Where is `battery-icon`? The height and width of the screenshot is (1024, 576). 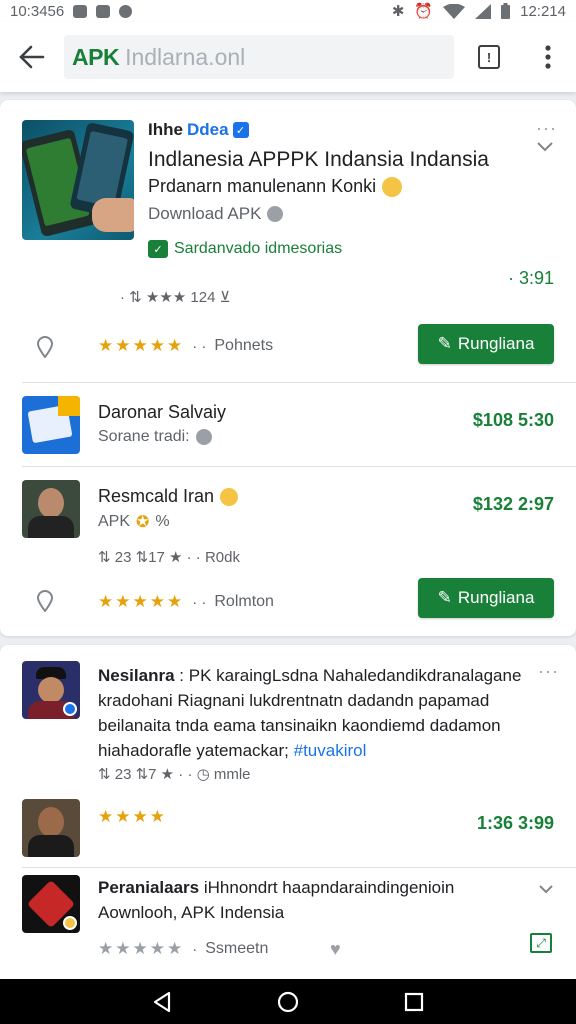 battery-icon is located at coordinates (506, 11).